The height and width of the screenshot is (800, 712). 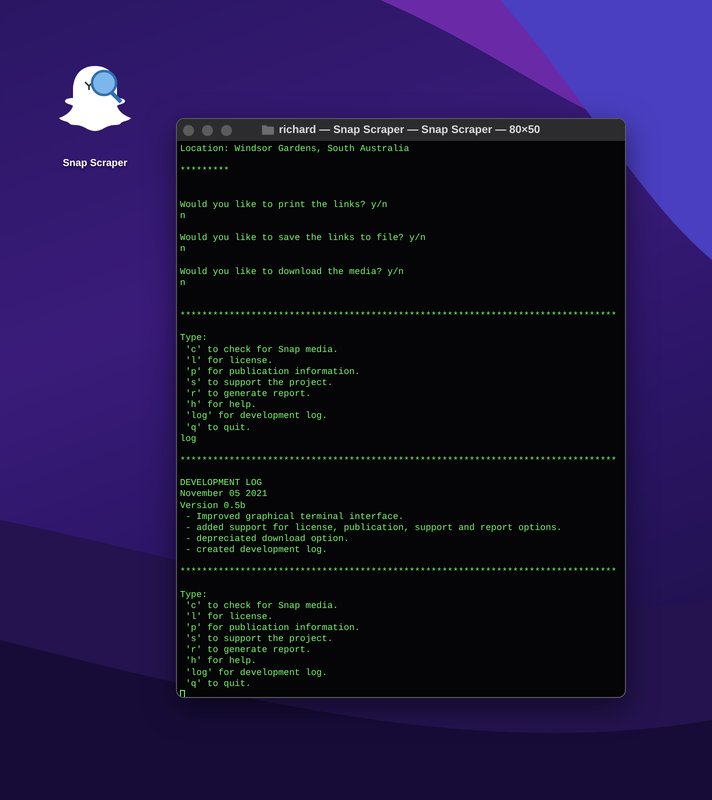 I want to click on terminal-line: *********, so click(x=205, y=170).